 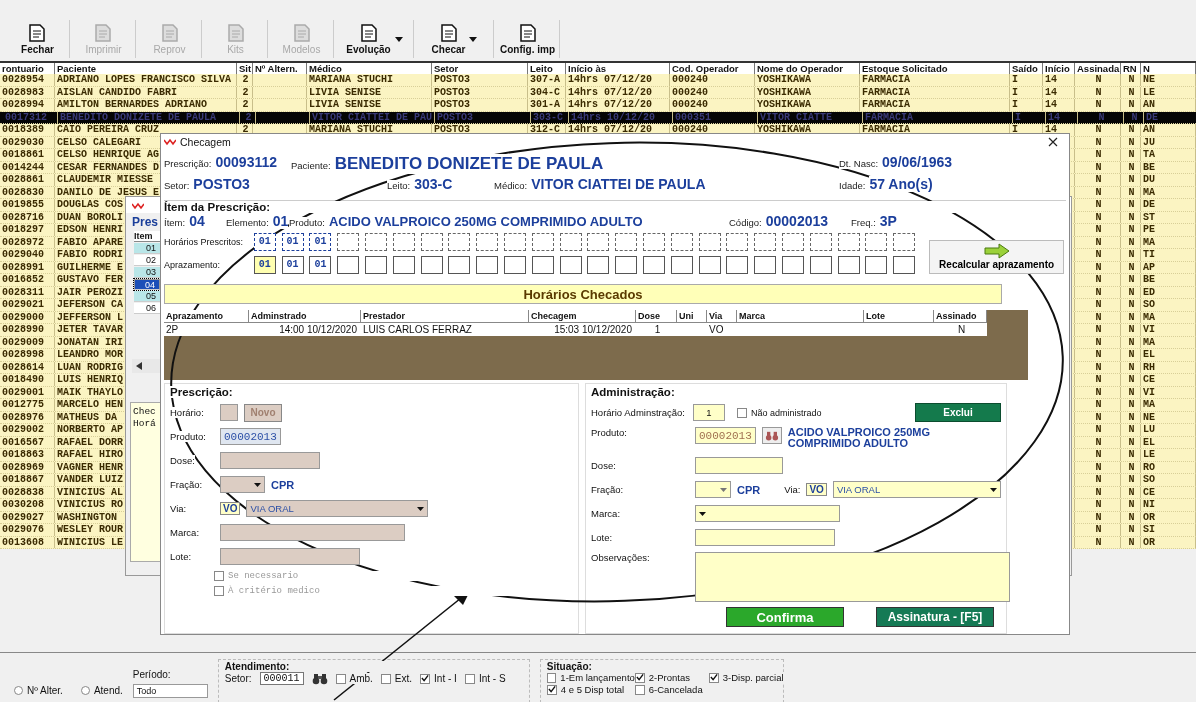 I want to click on checkbox: Não administrado, so click(x=779, y=412).